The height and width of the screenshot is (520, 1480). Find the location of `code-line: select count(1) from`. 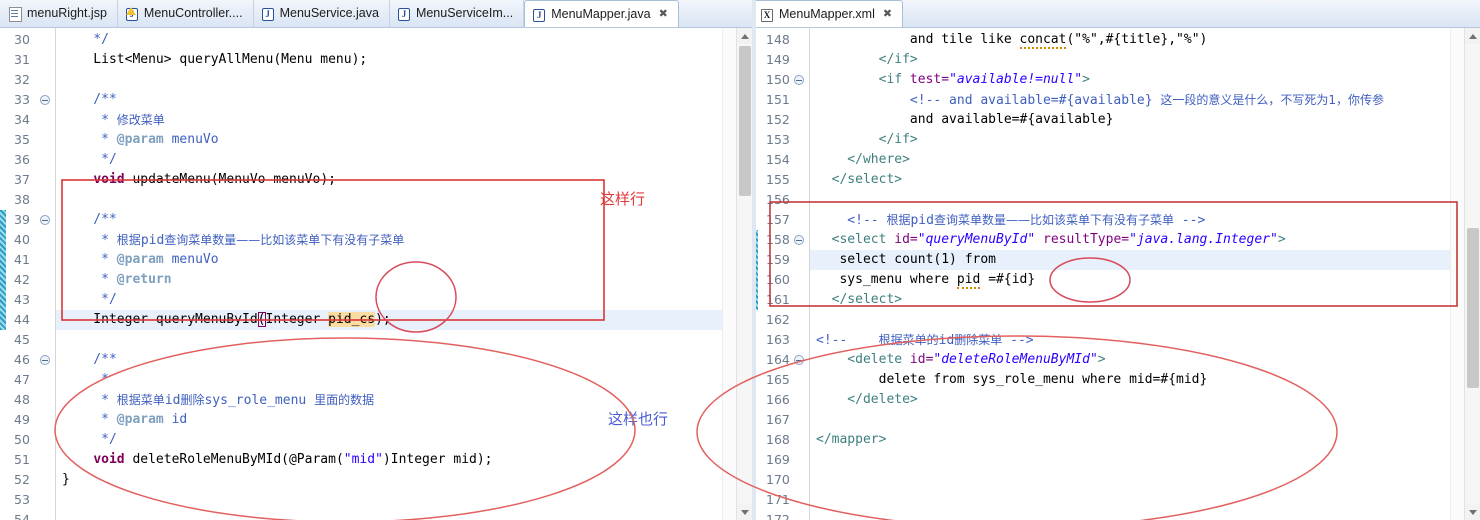

code-line: select count(1) from is located at coordinates (1145, 260).